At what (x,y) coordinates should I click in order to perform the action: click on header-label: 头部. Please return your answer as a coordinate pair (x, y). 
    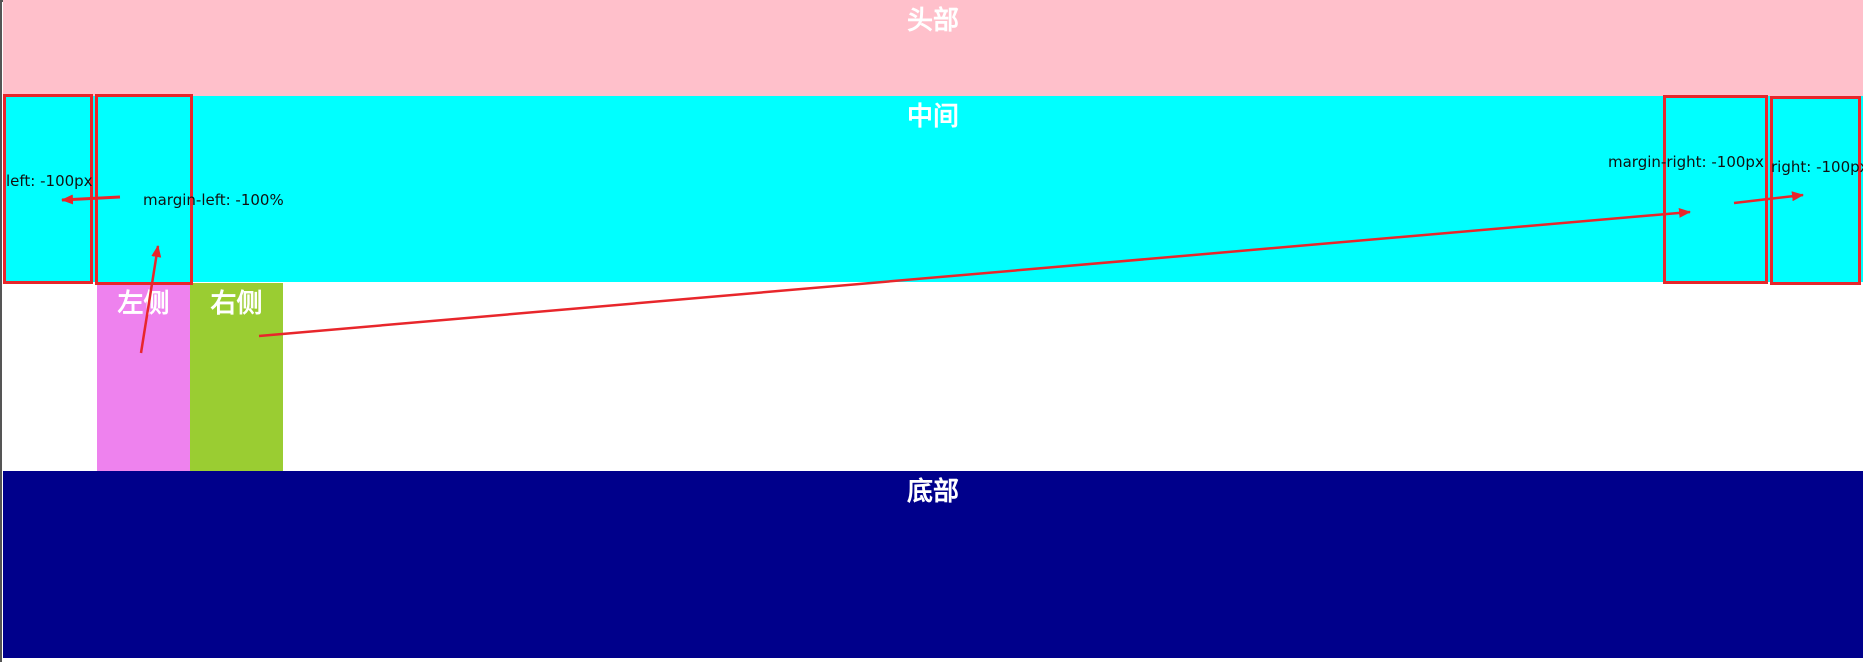
    Looking at the image, I should click on (932, 21).